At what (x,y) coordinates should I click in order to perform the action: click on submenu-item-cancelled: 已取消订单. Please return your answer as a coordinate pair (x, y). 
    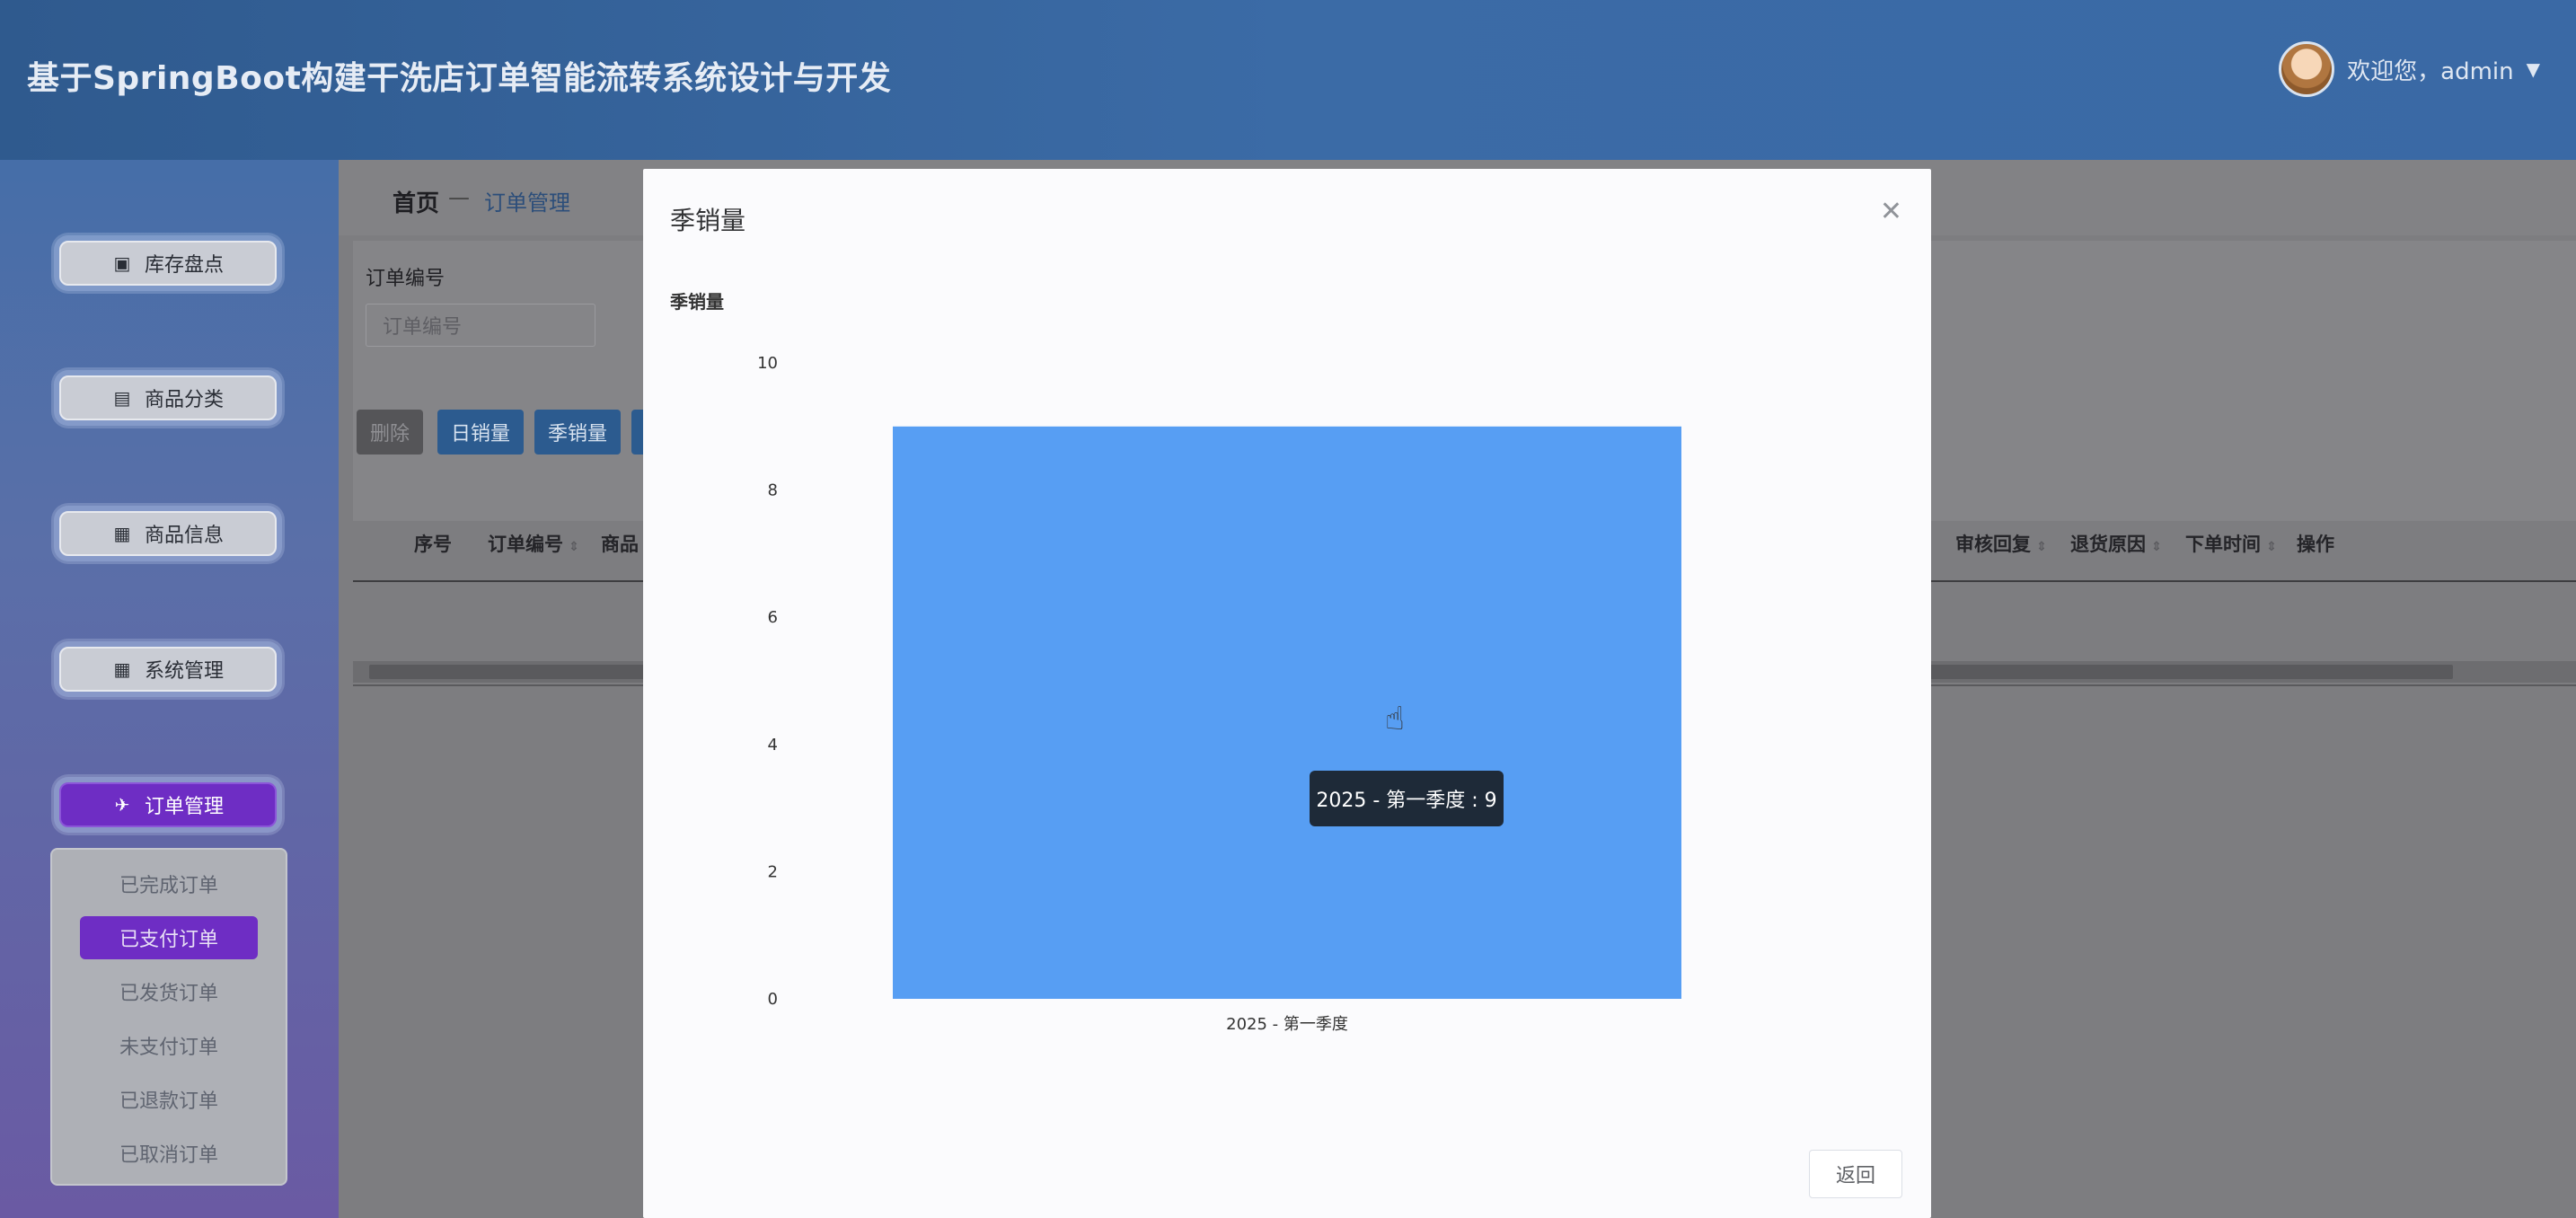
    Looking at the image, I should click on (169, 1153).